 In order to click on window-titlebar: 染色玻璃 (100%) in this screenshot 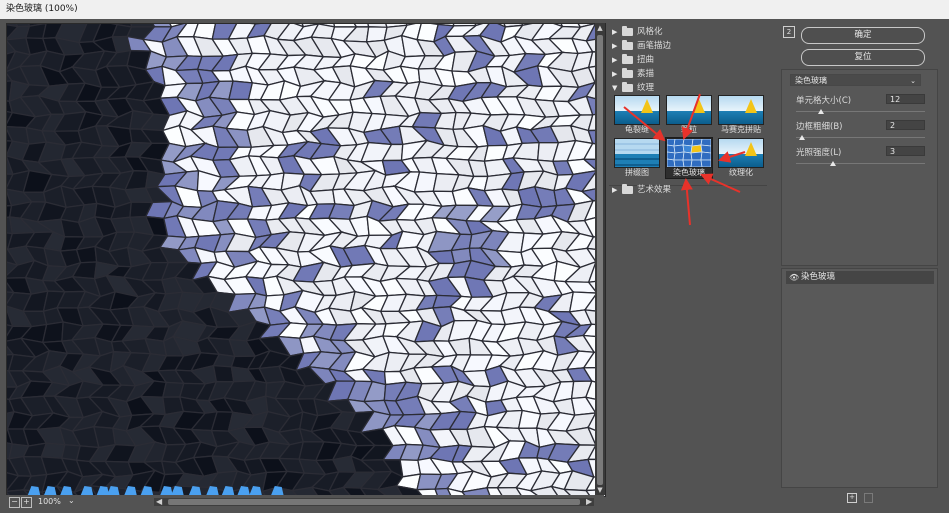, I will do `click(474, 9)`.